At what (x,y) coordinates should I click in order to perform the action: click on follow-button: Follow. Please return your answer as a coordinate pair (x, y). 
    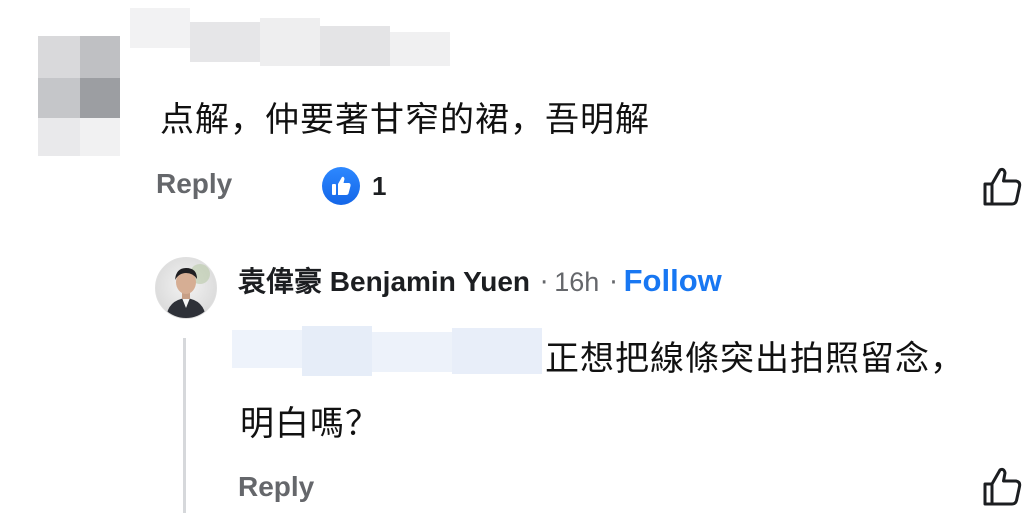
    Looking at the image, I should click on (673, 281).